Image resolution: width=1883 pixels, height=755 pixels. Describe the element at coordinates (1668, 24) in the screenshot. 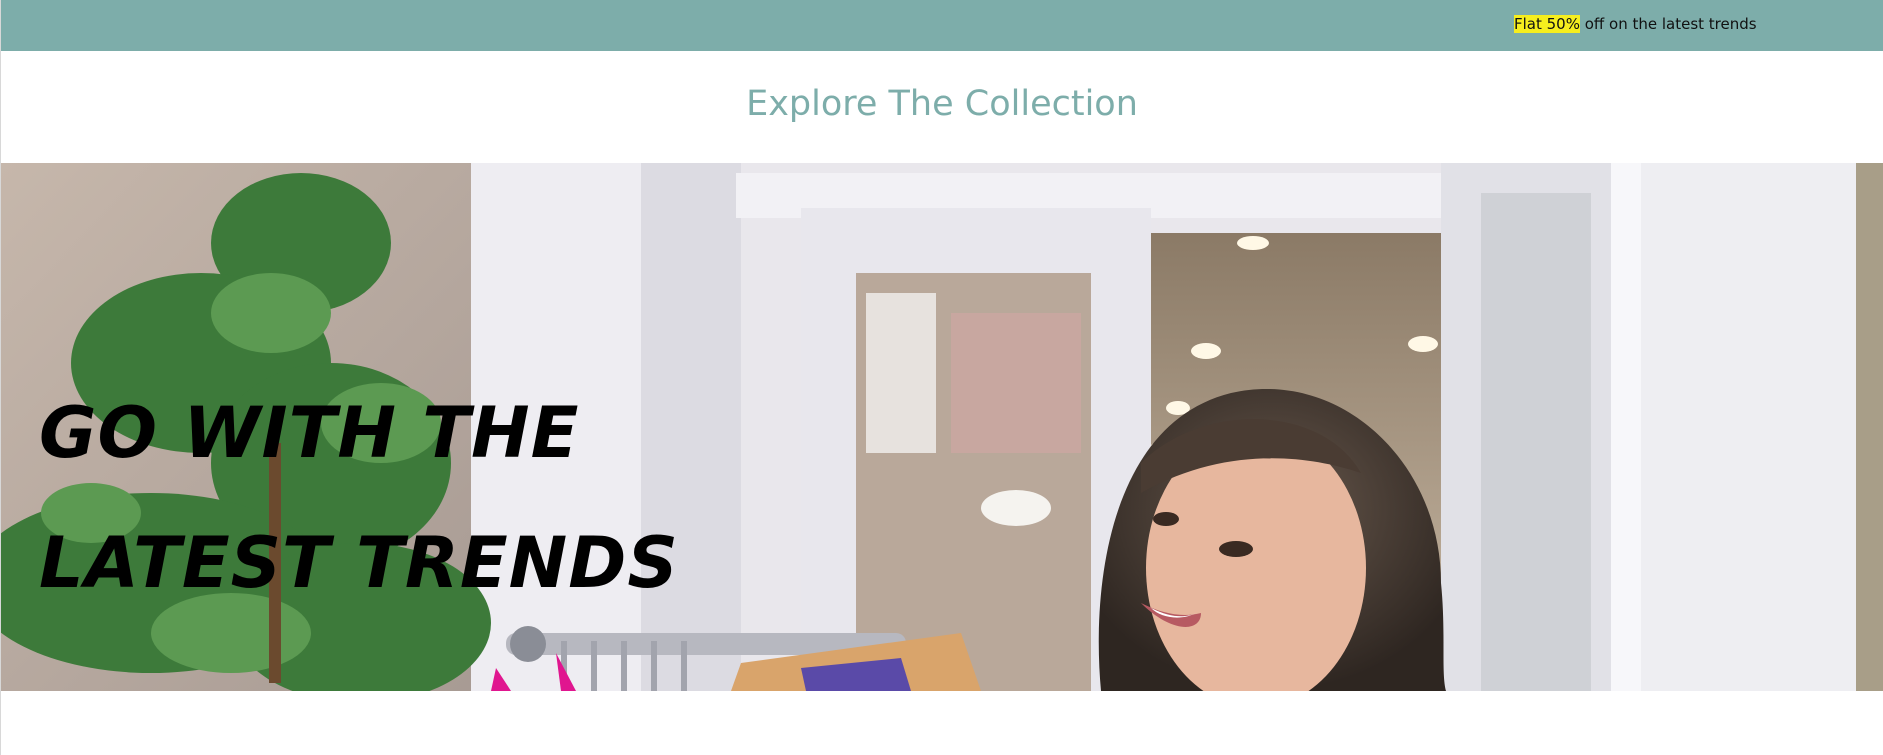

I see `promo-rest: off on the latest trends` at that location.